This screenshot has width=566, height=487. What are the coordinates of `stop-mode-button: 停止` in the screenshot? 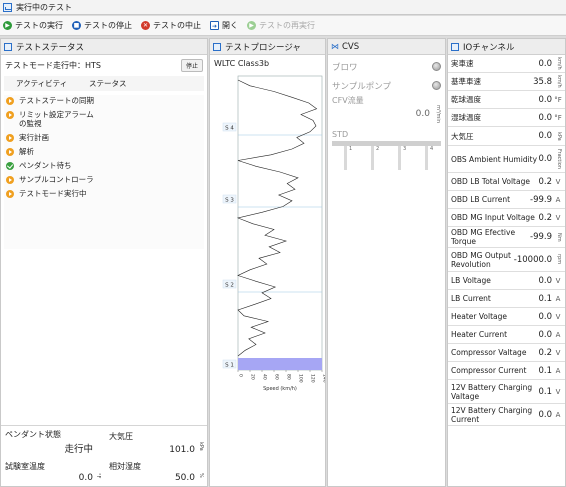 It's located at (191, 65).